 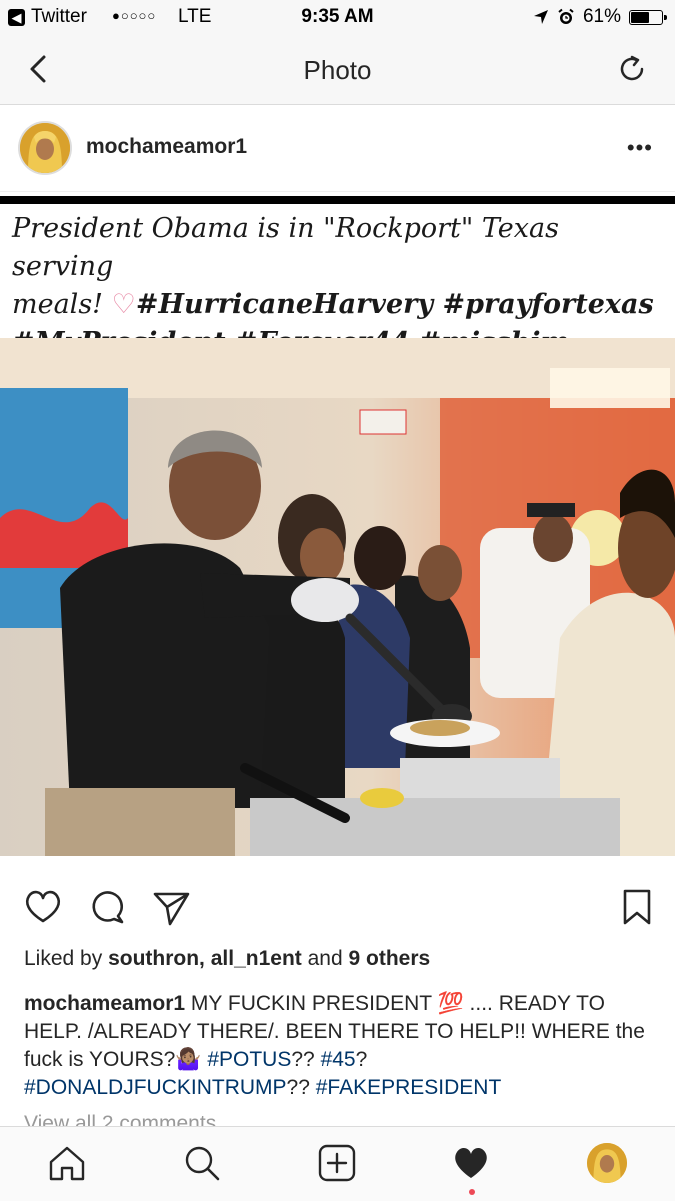 What do you see at coordinates (166, 147) in the screenshot?
I see `post-username: mochameamor1` at bounding box center [166, 147].